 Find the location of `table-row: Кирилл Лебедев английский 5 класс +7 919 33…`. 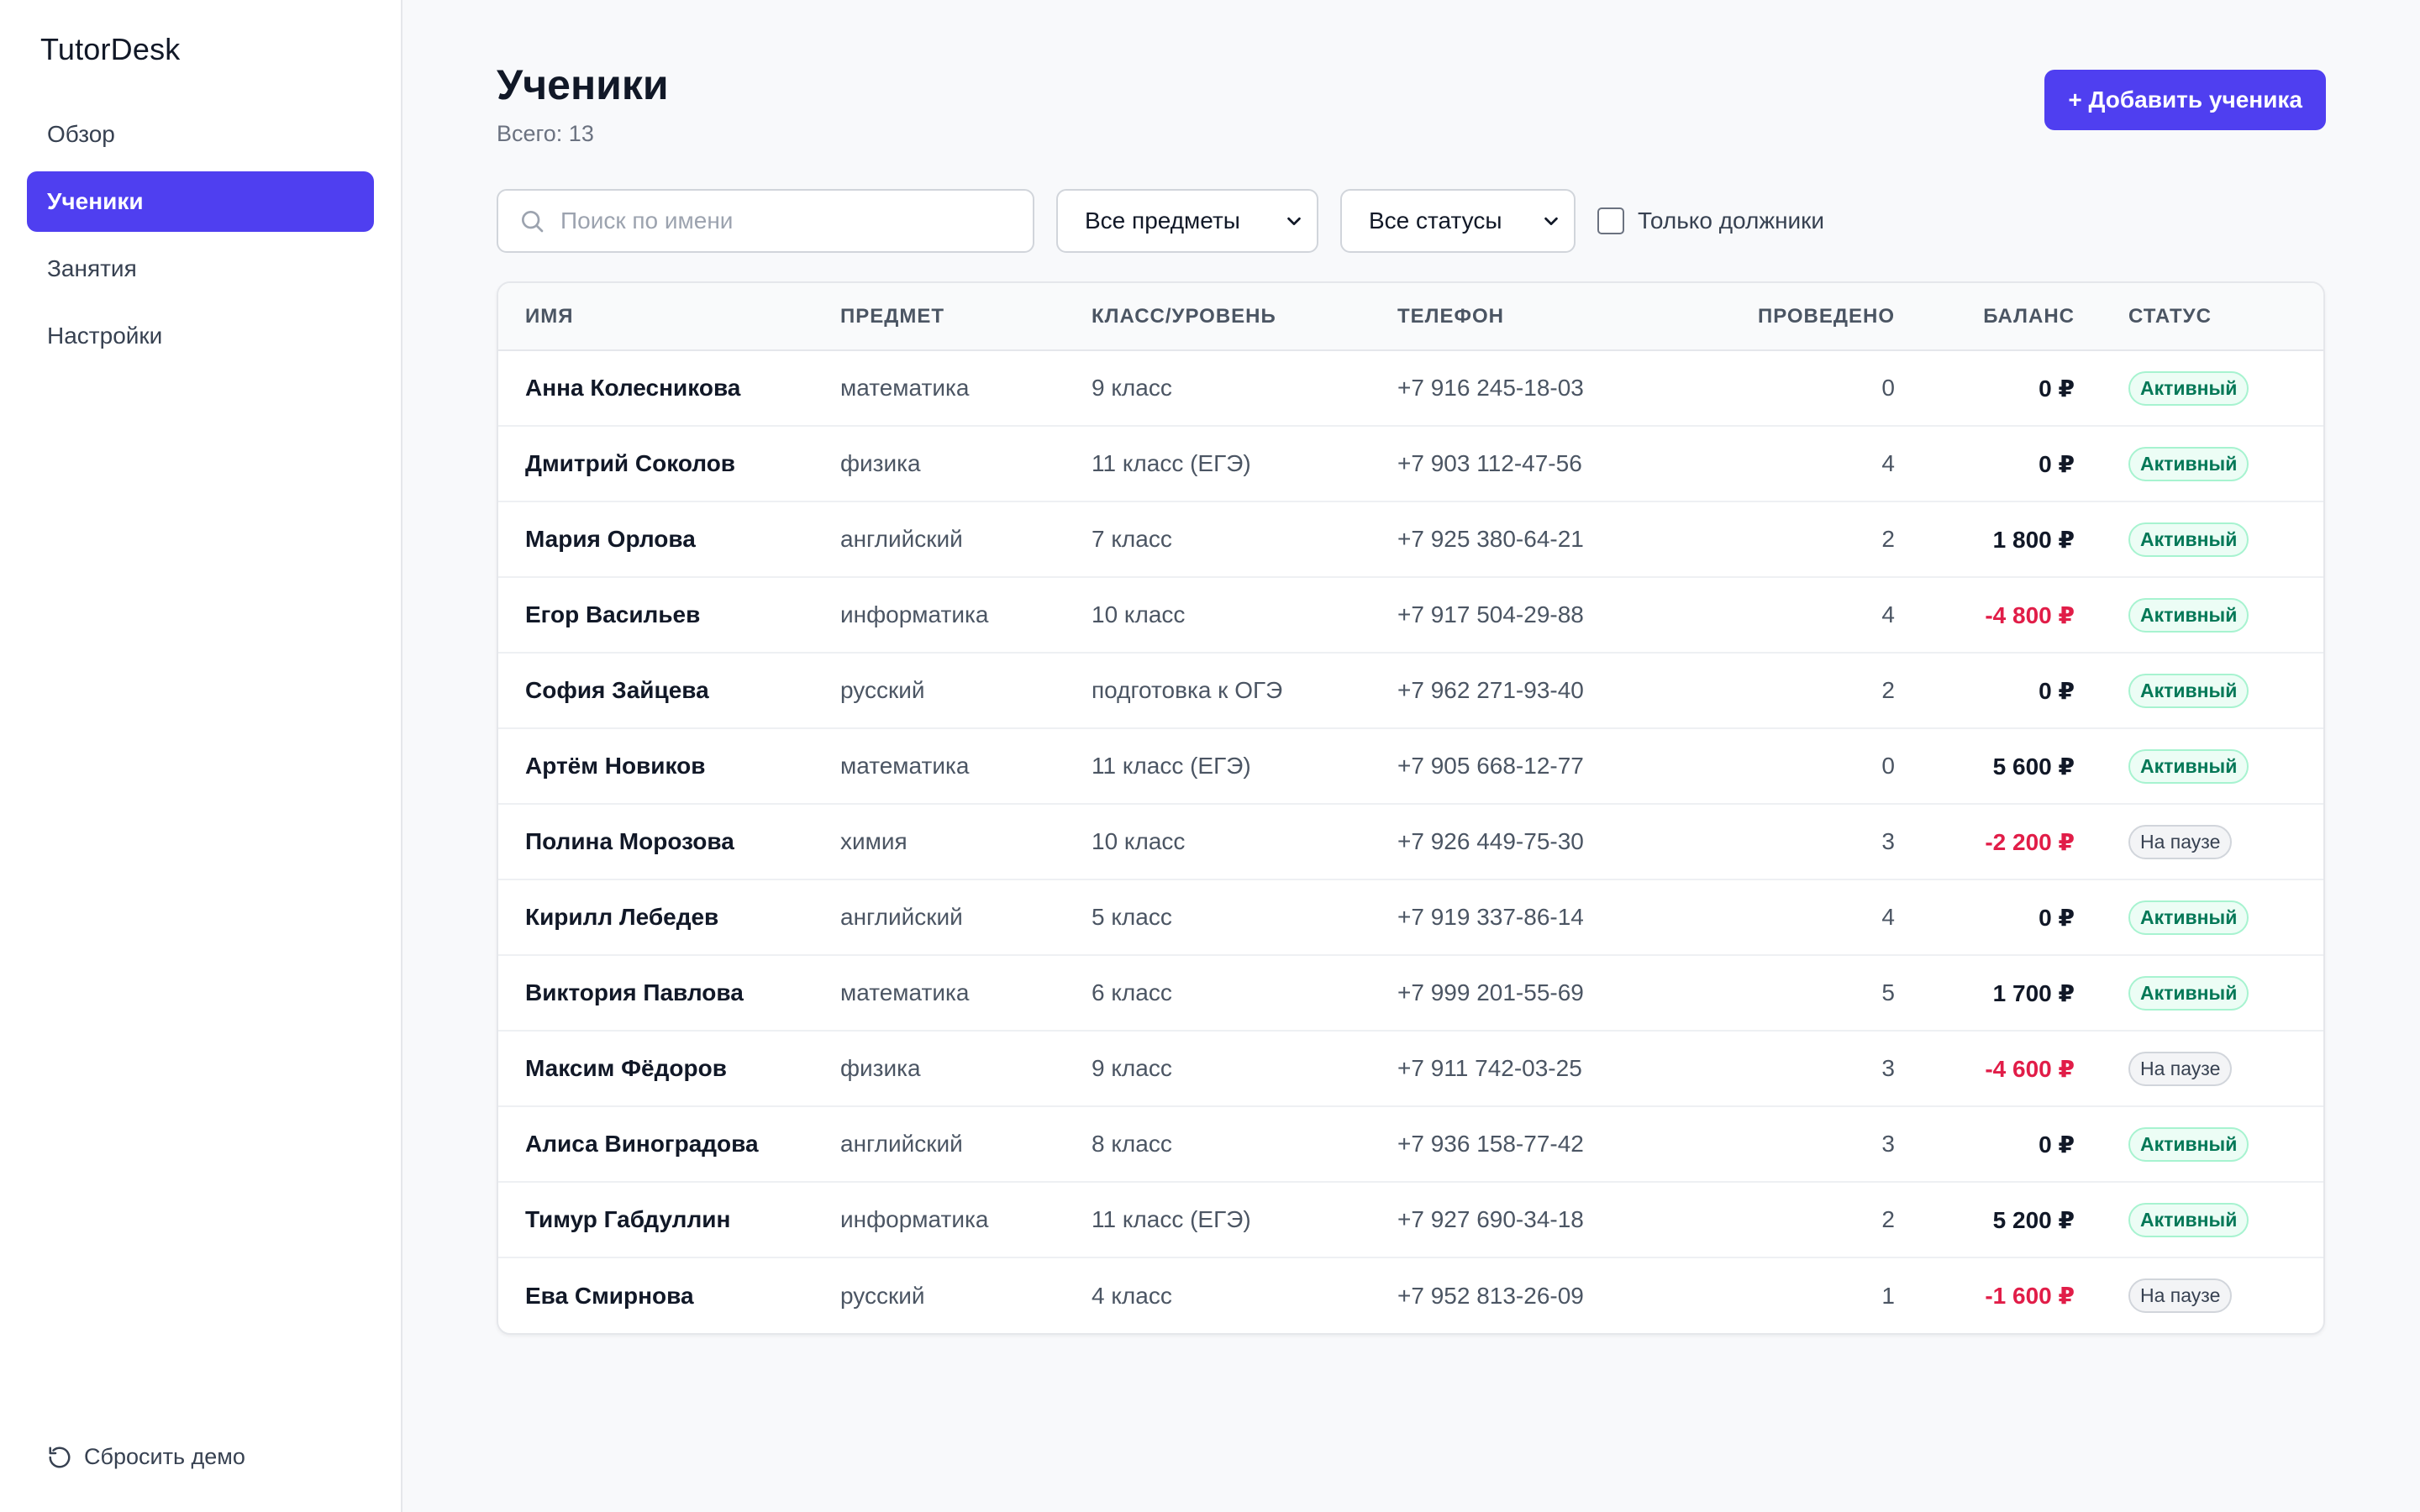

table-row: Кирилл Лебедев английский 5 класс +7 919 33… is located at coordinates (1410, 917).